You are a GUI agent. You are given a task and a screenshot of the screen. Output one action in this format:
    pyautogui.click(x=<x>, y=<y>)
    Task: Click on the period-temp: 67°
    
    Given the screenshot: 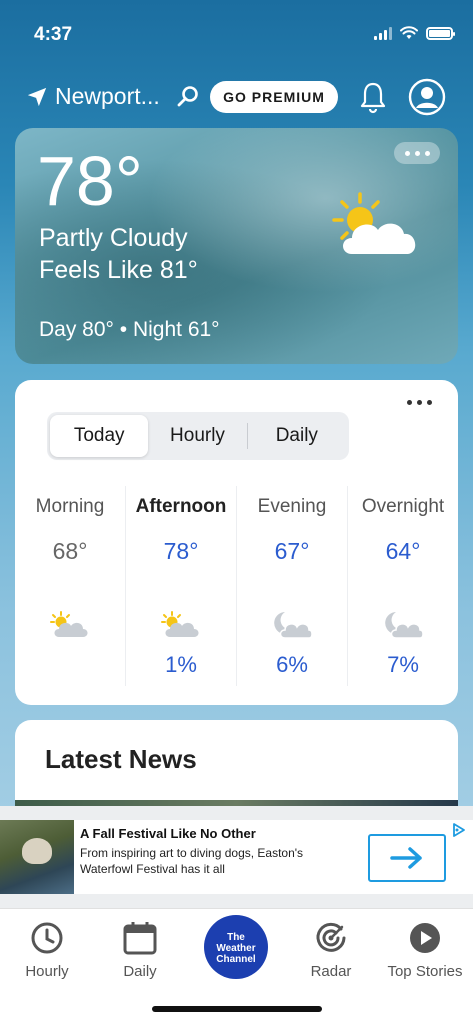 What is the action you would take?
    pyautogui.click(x=292, y=551)
    